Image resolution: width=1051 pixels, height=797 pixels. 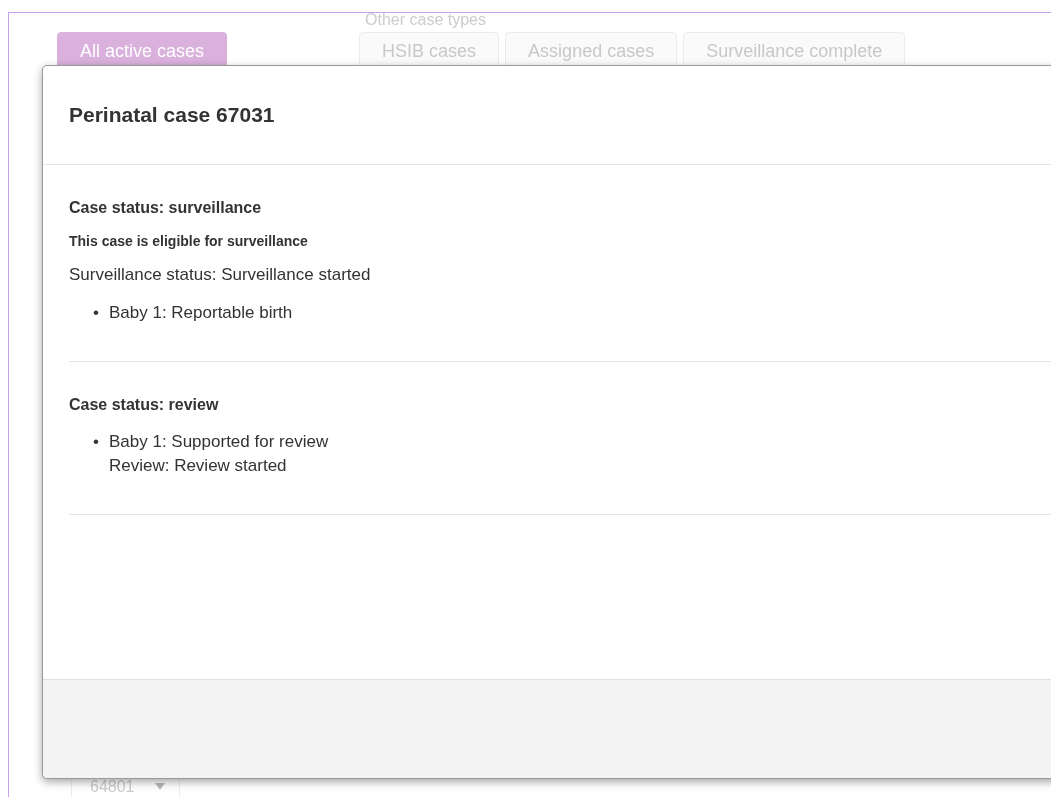 I want to click on status-item: Baby 1: Reportable birth, so click(x=200, y=313).